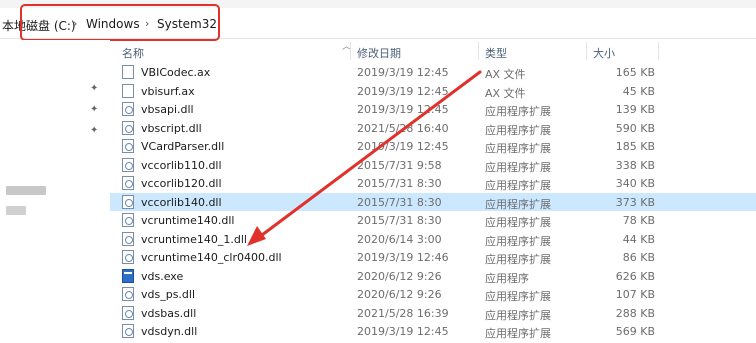 This screenshot has height=343, width=756. Describe the element at coordinates (256, 236) in the screenshot. I see `annotation-arrow-head` at that location.